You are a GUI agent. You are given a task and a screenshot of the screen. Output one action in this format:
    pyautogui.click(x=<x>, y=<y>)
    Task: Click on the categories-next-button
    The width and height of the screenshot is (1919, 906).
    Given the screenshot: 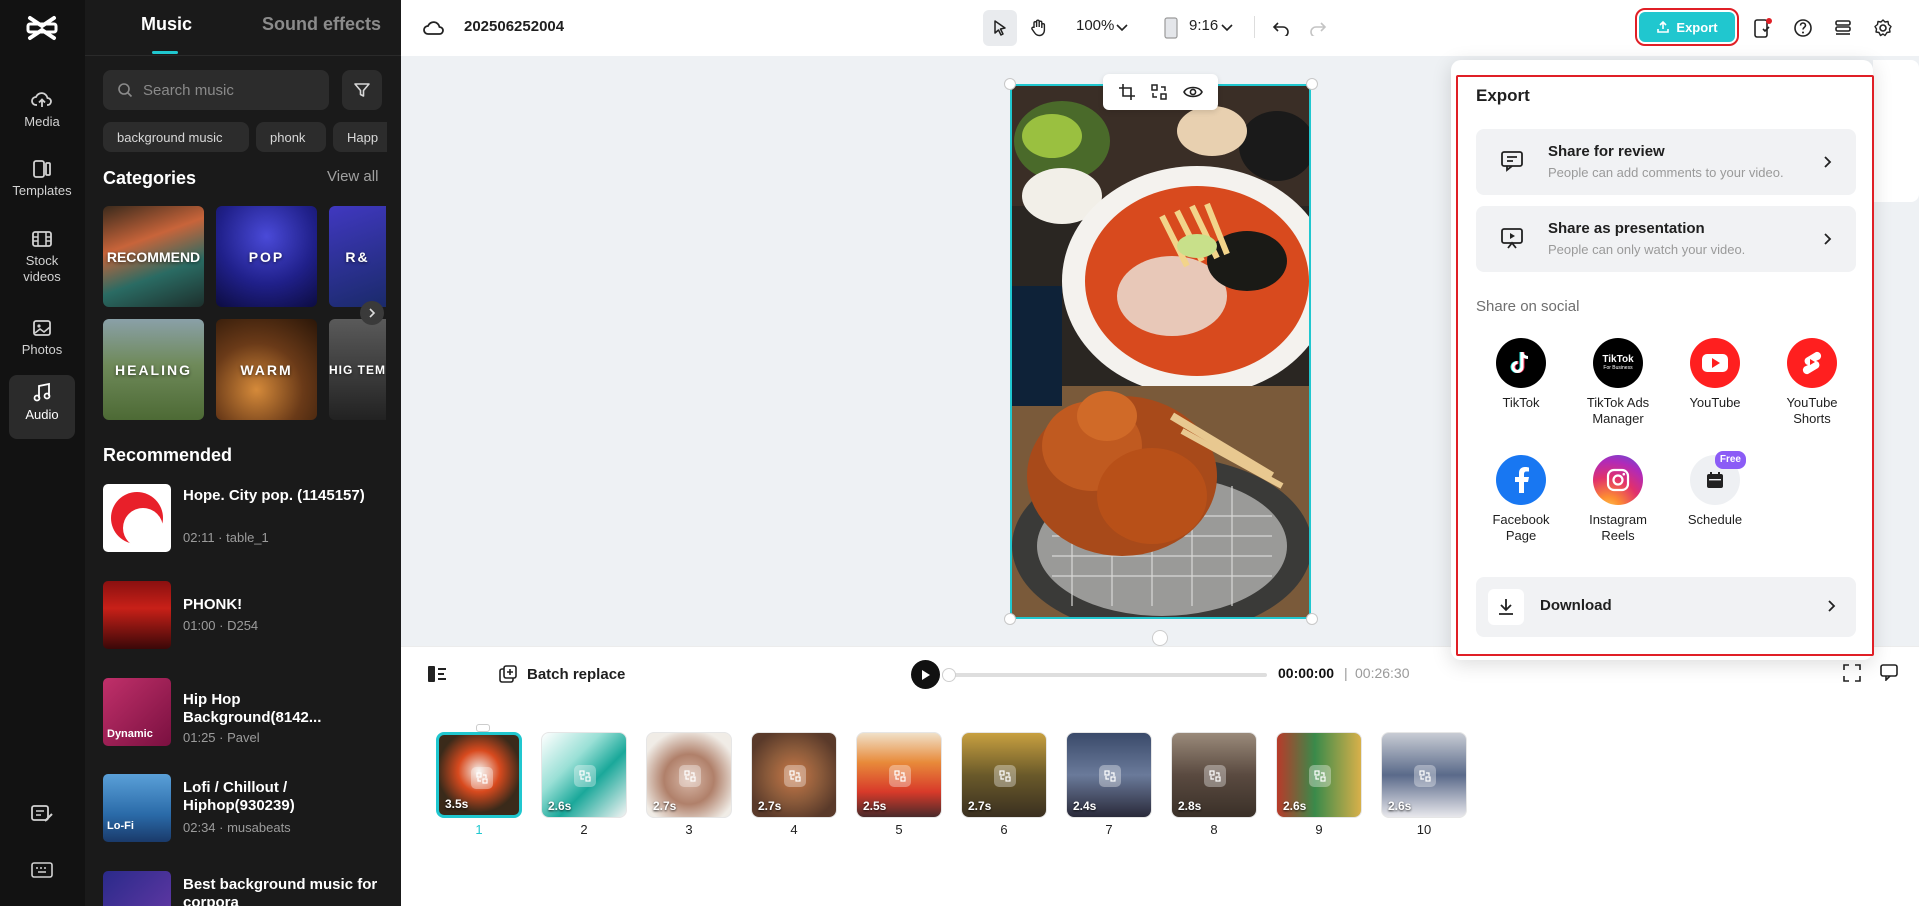 What is the action you would take?
    pyautogui.click(x=372, y=313)
    